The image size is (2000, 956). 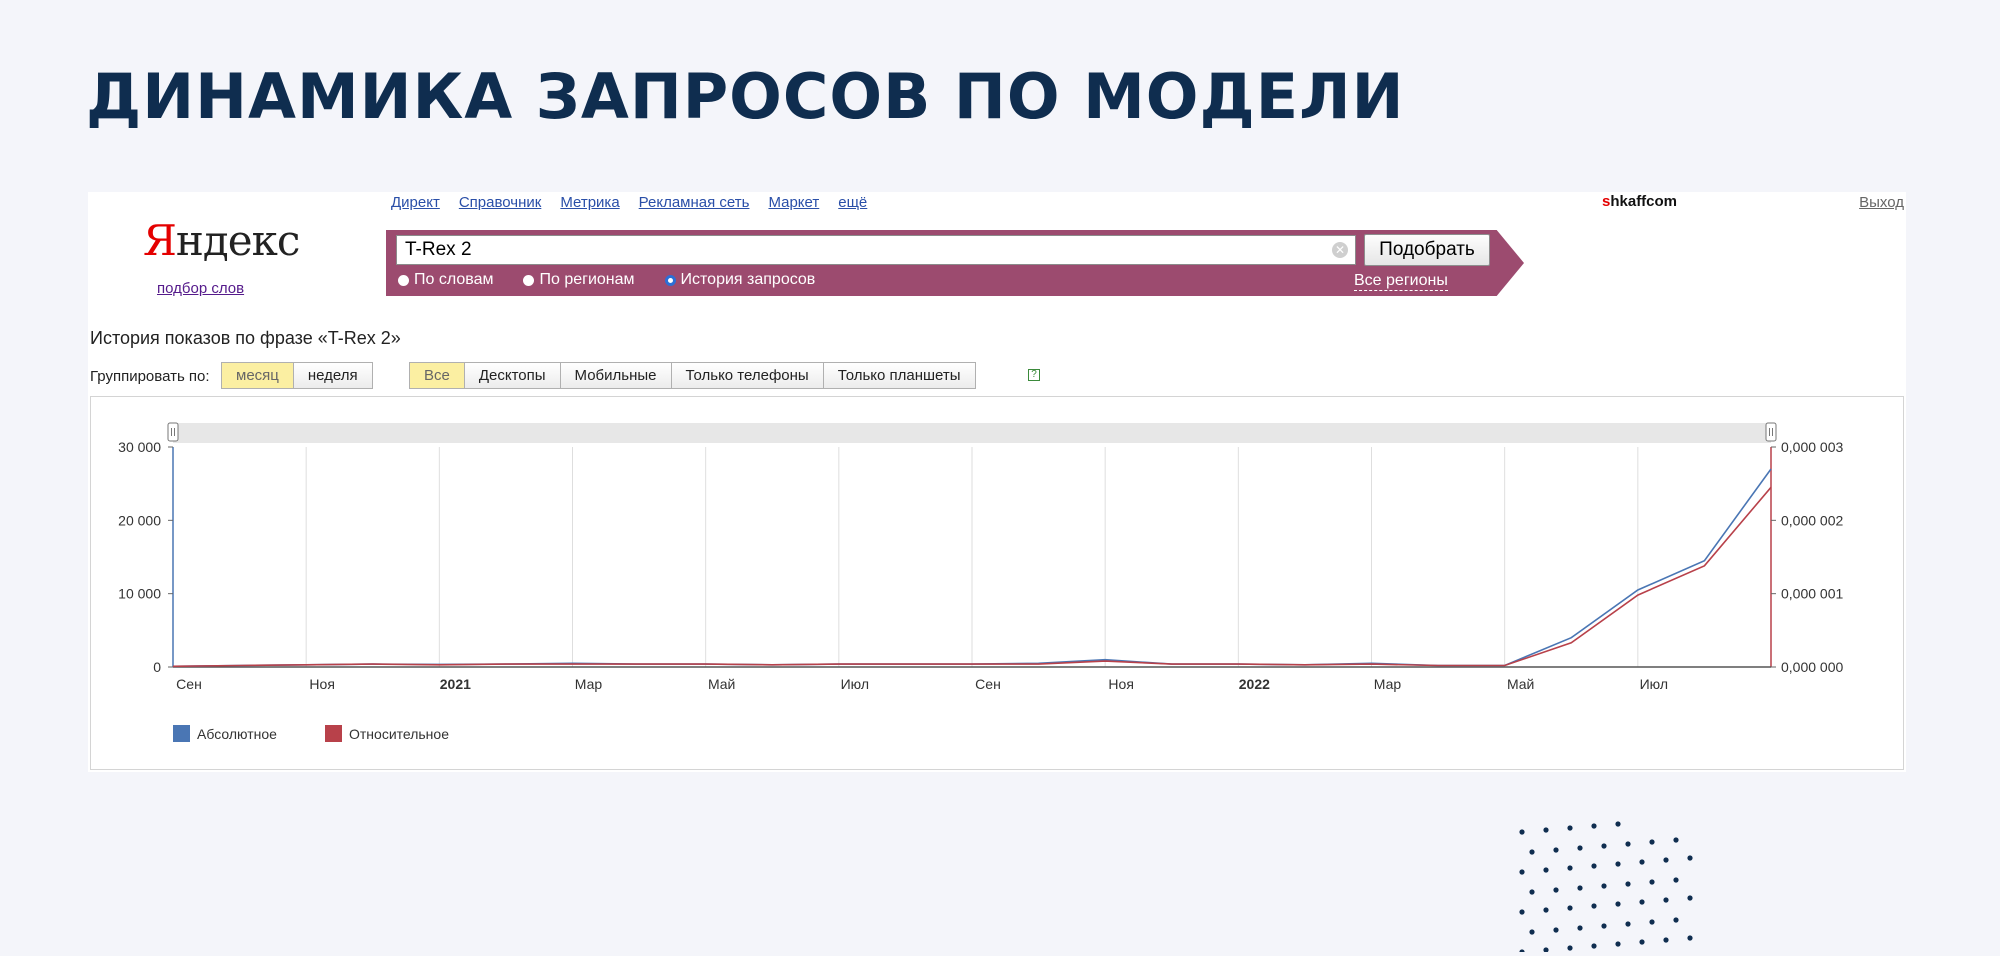 What do you see at coordinates (437, 375) in the screenshot?
I see `device-all-button: Все` at bounding box center [437, 375].